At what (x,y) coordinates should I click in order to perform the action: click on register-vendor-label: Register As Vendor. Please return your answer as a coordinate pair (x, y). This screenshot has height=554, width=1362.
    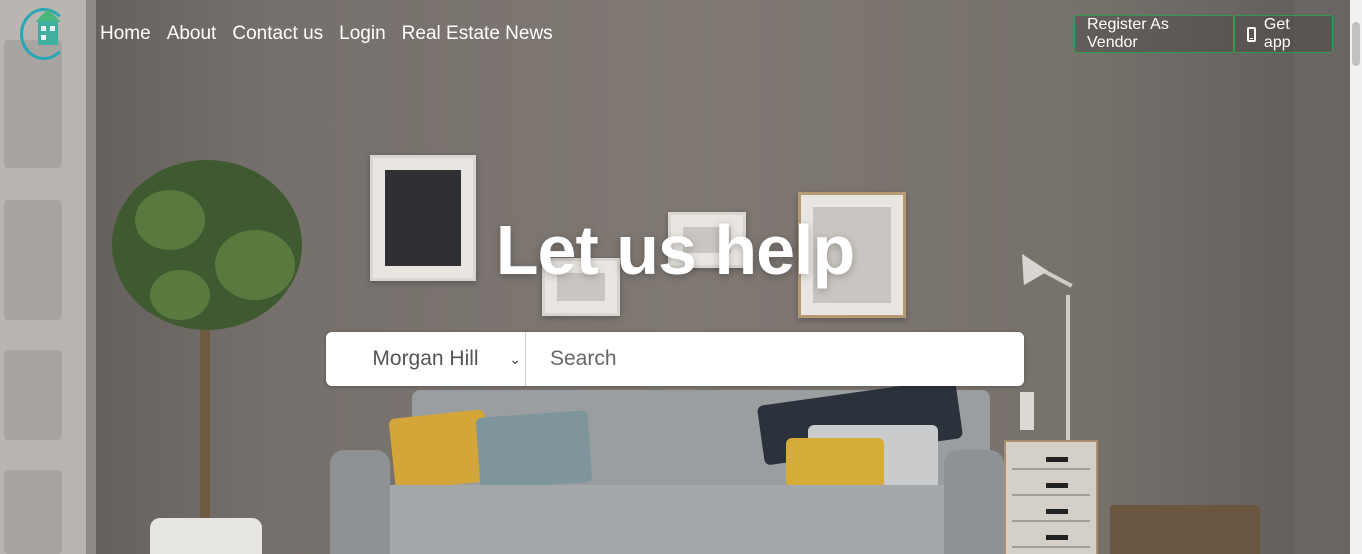
    Looking at the image, I should click on (1128, 33).